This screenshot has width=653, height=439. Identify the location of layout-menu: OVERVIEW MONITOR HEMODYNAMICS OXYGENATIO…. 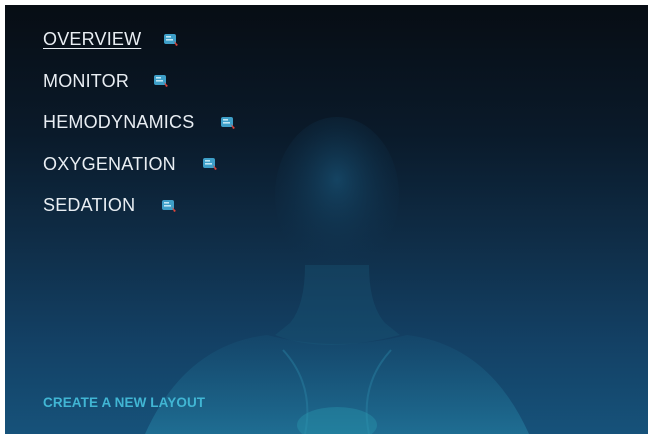
(139, 123).